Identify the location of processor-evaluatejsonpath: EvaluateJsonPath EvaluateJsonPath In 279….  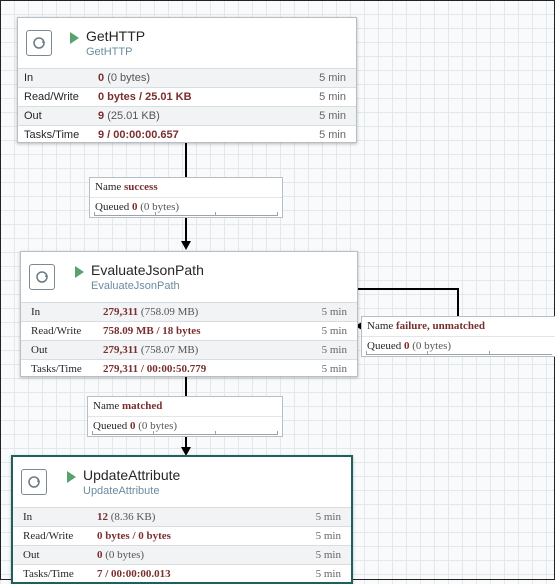
(189, 314).